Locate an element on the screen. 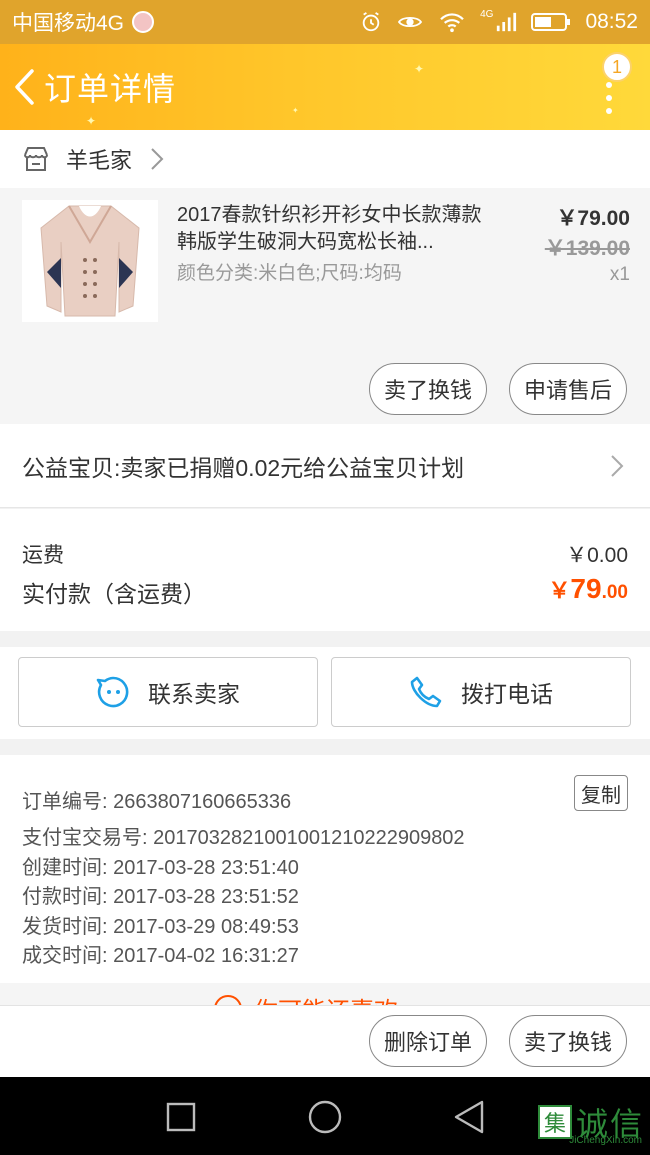  alipay-trade-number: 支付宝交易号: 2017032821001001210222909802 is located at coordinates (243, 838).